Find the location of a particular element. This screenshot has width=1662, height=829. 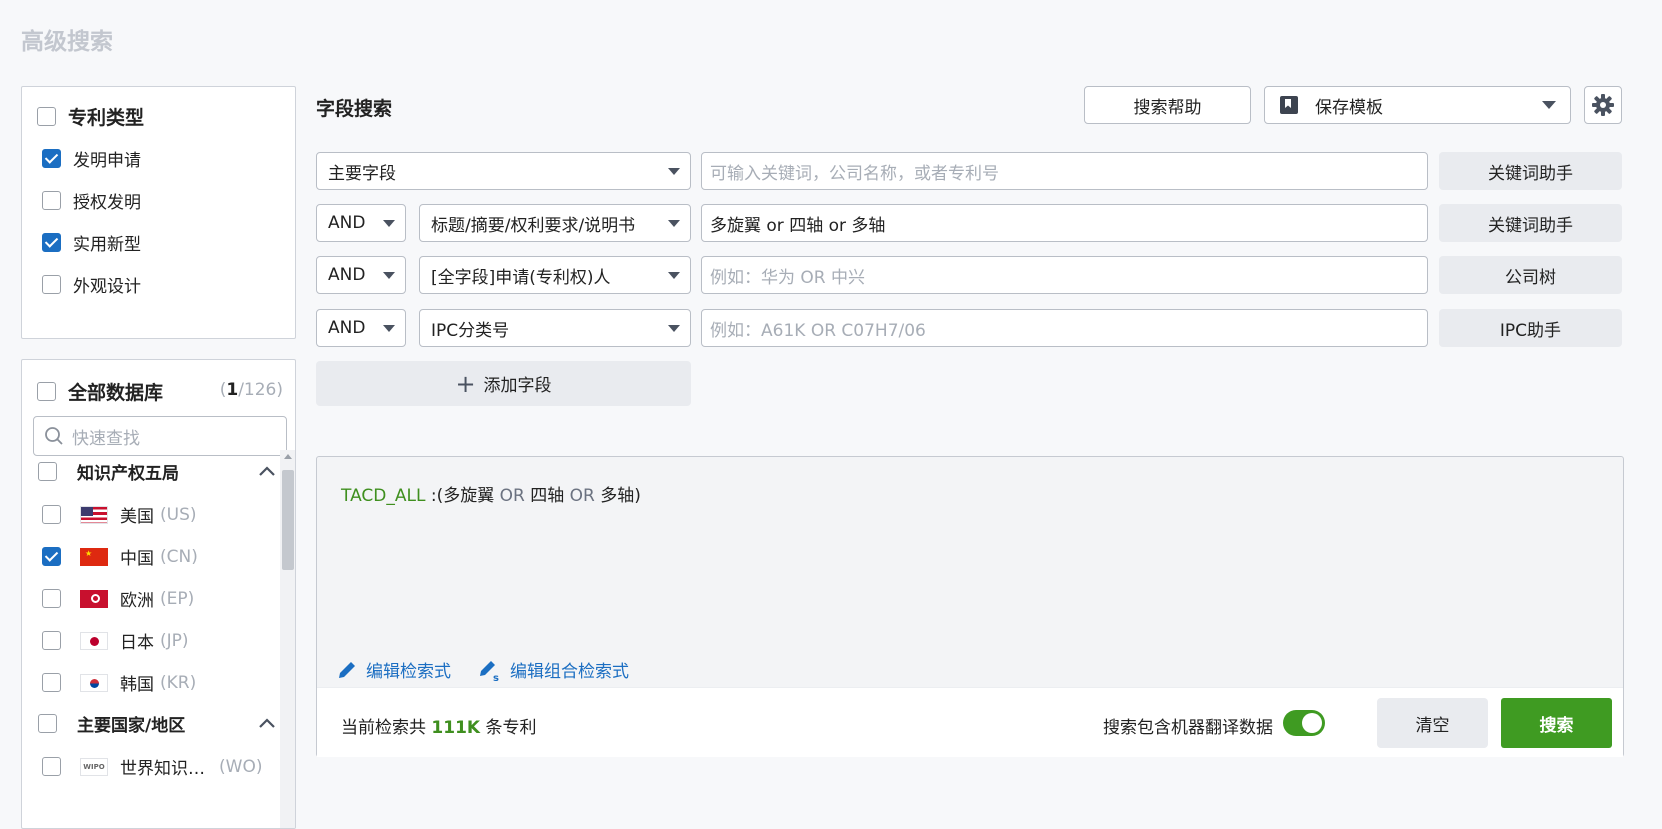

country-code: (JP) is located at coordinates (174, 640).